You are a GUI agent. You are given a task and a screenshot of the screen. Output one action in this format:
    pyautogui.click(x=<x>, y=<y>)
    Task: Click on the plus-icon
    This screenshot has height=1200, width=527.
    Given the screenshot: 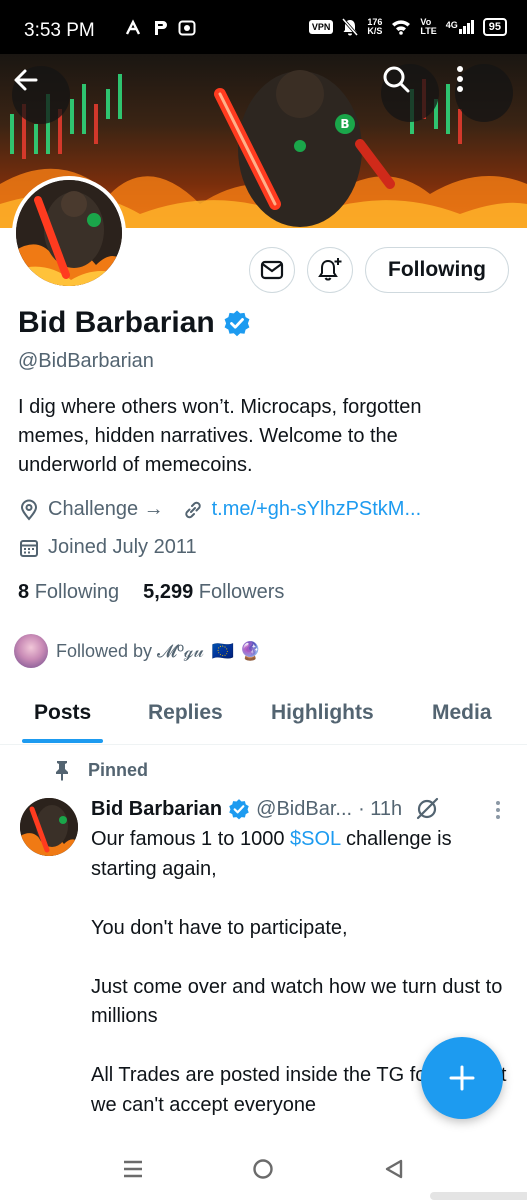 What is the action you would take?
    pyautogui.click(x=462, y=1078)
    